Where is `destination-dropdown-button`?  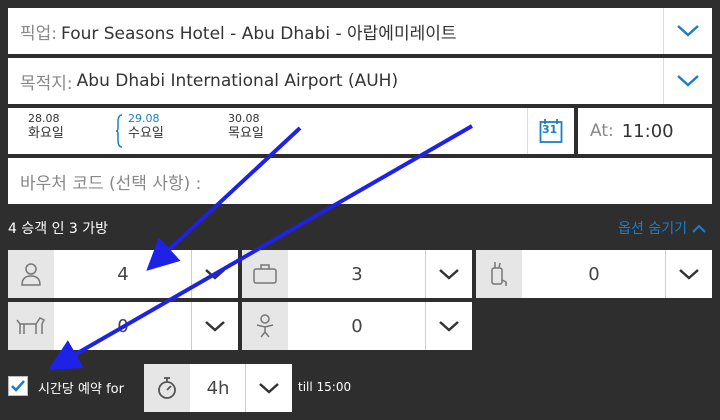
destination-dropdown-button is located at coordinates (687, 81).